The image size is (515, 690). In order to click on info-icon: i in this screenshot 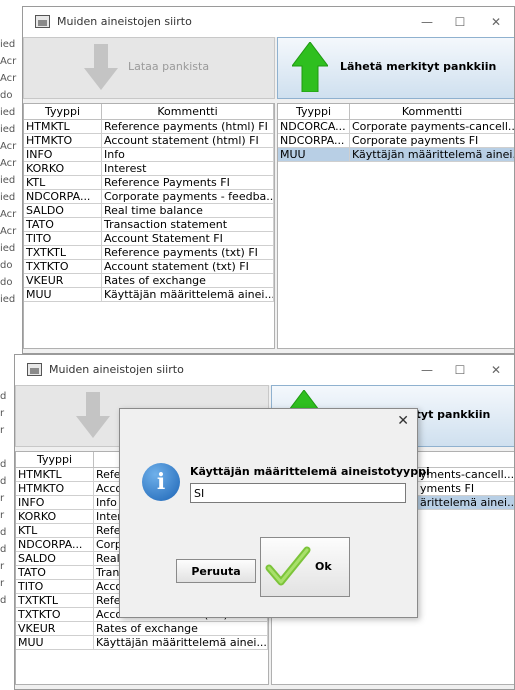, I will do `click(161, 482)`.